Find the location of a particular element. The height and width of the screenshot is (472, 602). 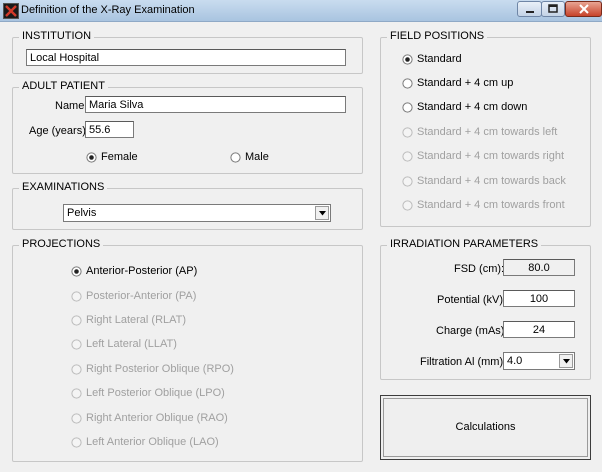

irradiation-legend: IRRADIATION PARAMETERS is located at coordinates (464, 244).